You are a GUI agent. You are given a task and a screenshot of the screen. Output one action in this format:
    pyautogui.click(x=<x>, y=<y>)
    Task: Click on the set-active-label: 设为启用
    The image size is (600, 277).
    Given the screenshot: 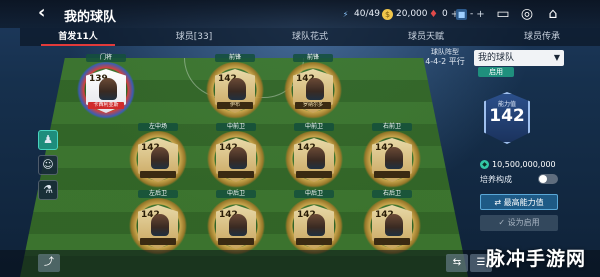 What is the action you would take?
    pyautogui.click(x=523, y=222)
    